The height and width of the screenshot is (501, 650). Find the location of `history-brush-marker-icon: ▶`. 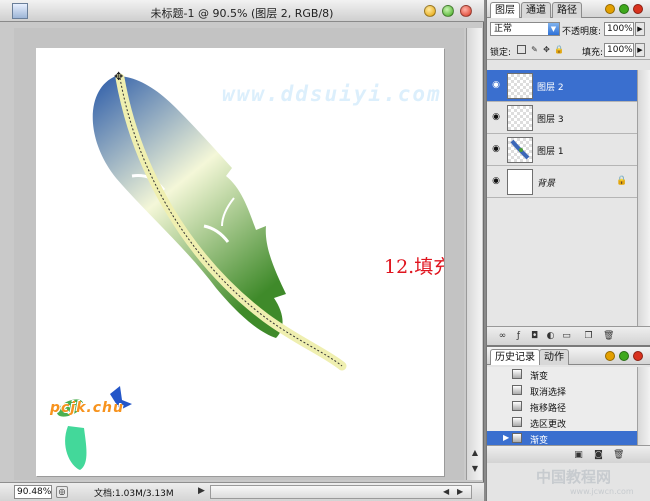

history-brush-marker-icon: ▶ is located at coordinates (506, 437).